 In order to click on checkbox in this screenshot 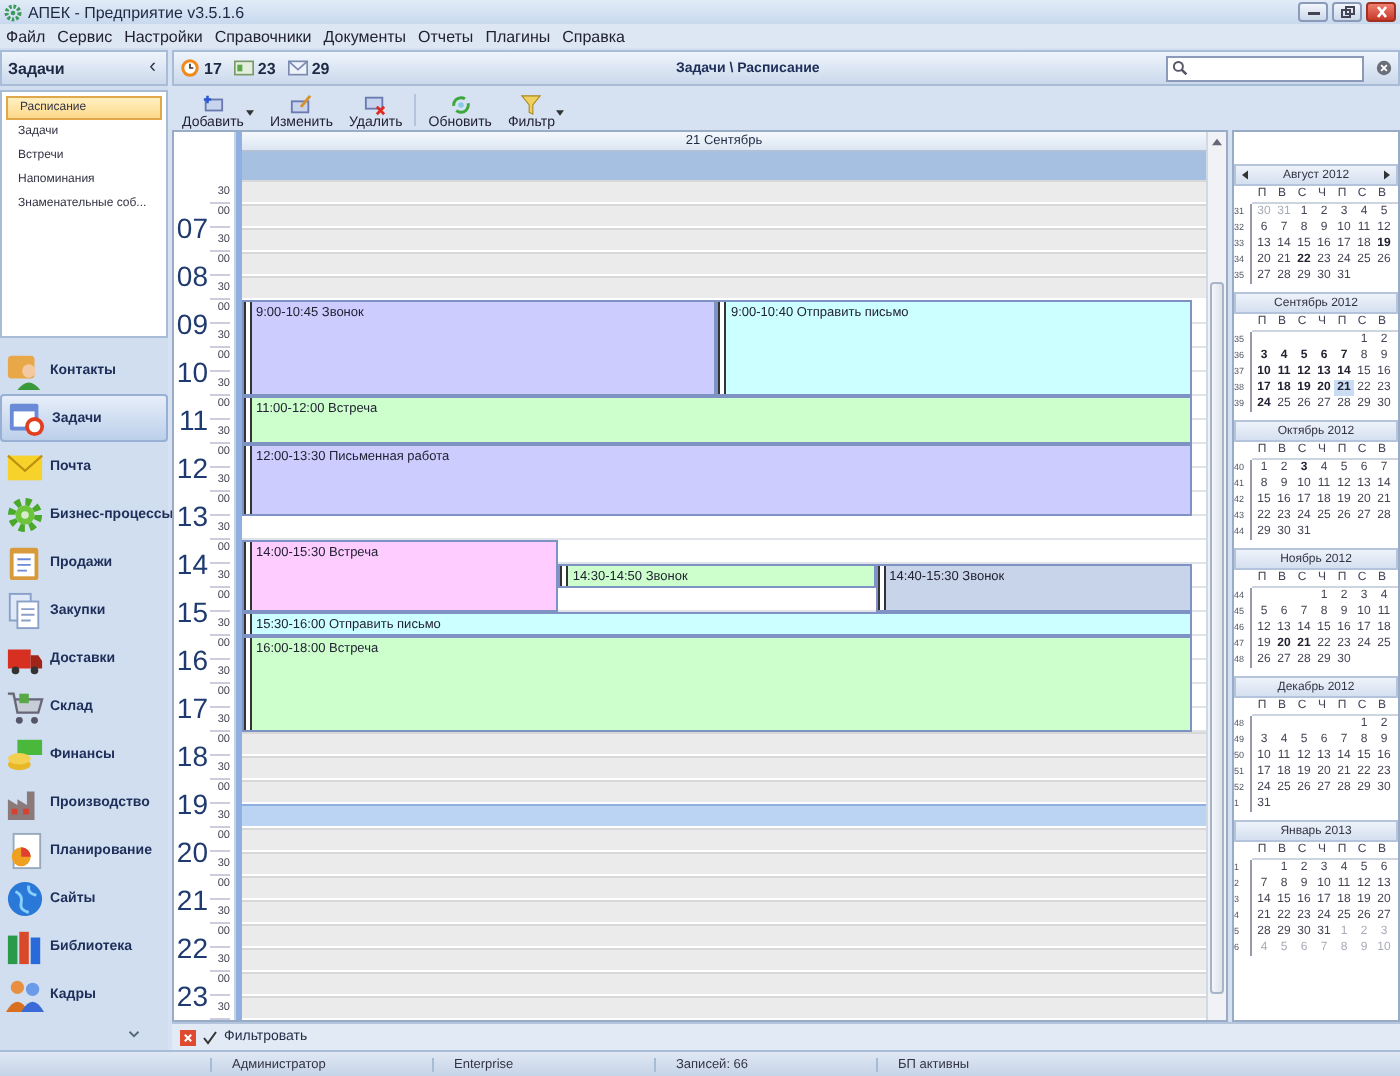, I will do `click(210, 1037)`.